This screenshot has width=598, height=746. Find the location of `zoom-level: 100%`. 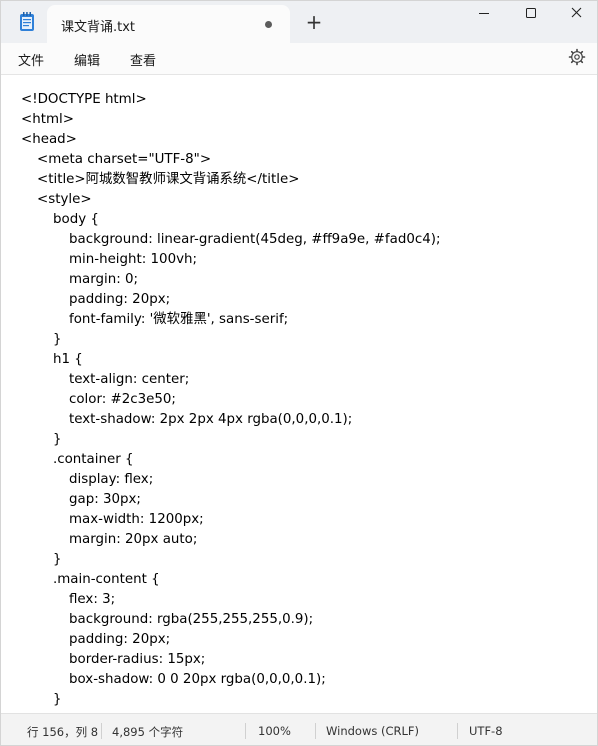

zoom-level: 100% is located at coordinates (274, 731).